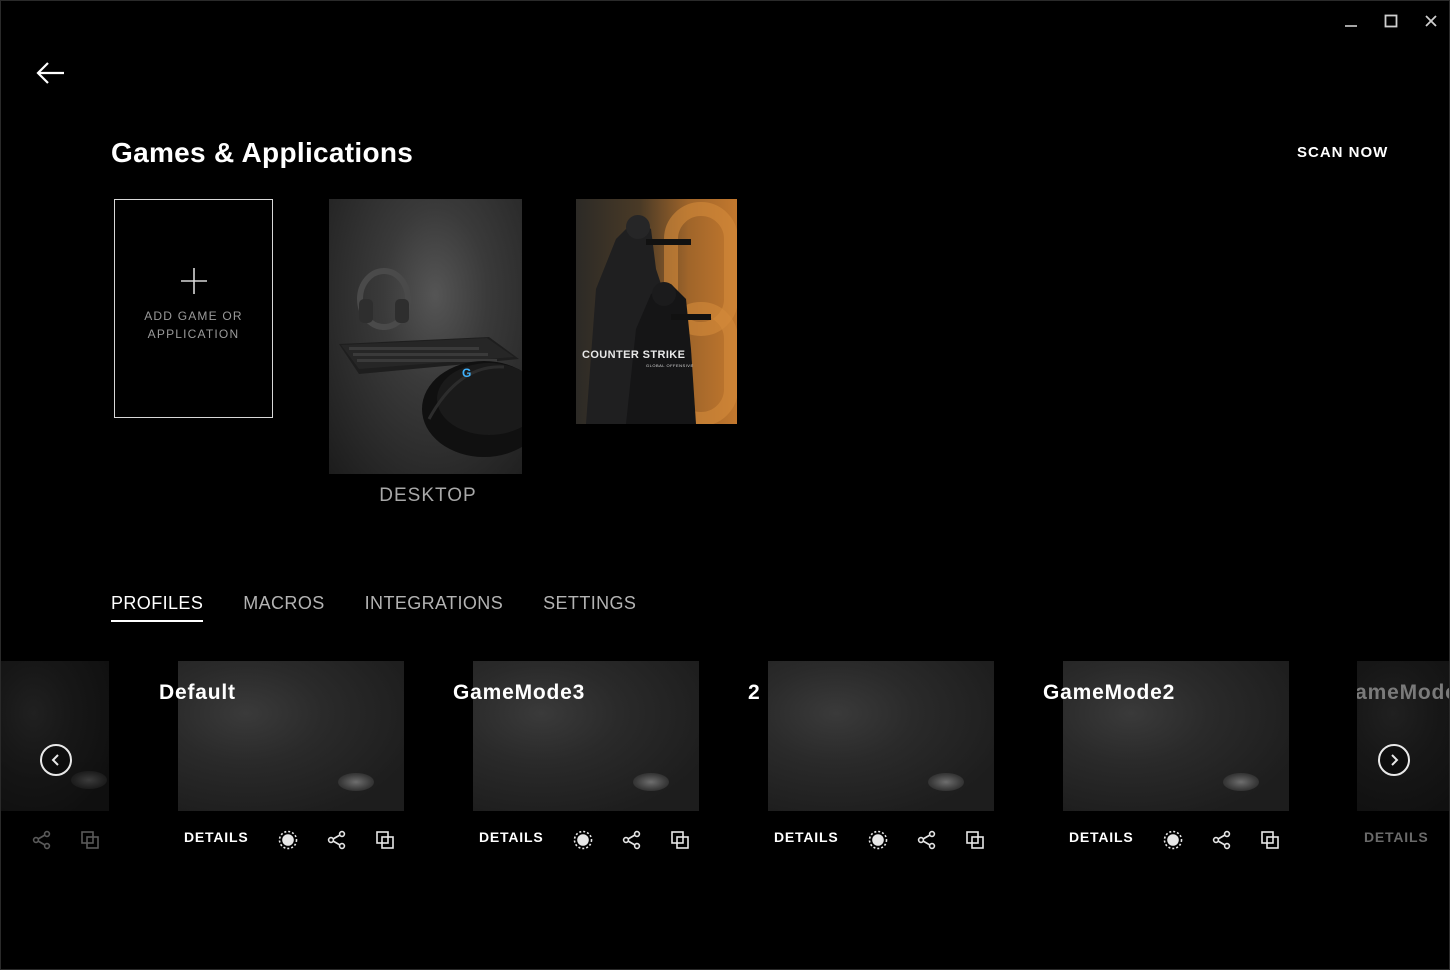  What do you see at coordinates (434, 607) in the screenshot?
I see `tab-integrations: INTEGRATIONS` at bounding box center [434, 607].